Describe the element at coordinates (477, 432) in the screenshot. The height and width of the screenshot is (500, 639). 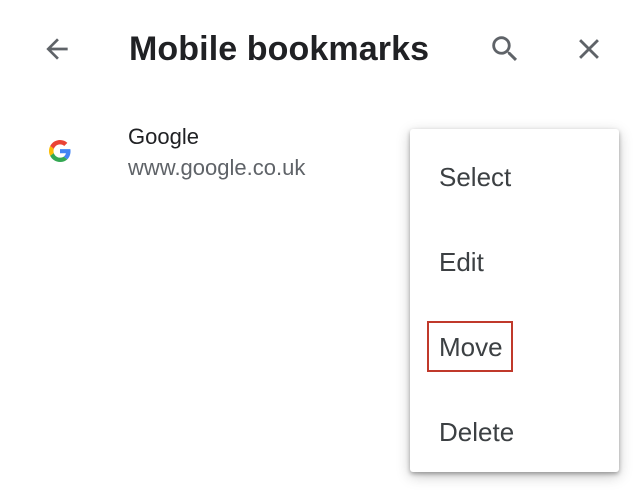
I see `menu-item-label: Delete` at that location.